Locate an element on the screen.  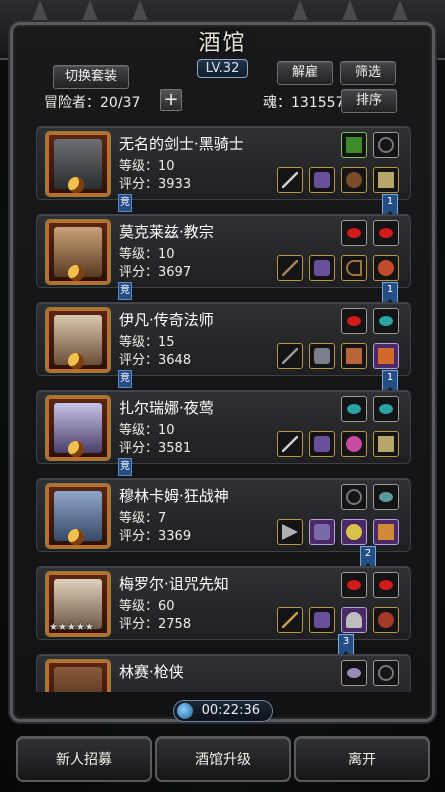
bow-slot is located at coordinates (354, 268).